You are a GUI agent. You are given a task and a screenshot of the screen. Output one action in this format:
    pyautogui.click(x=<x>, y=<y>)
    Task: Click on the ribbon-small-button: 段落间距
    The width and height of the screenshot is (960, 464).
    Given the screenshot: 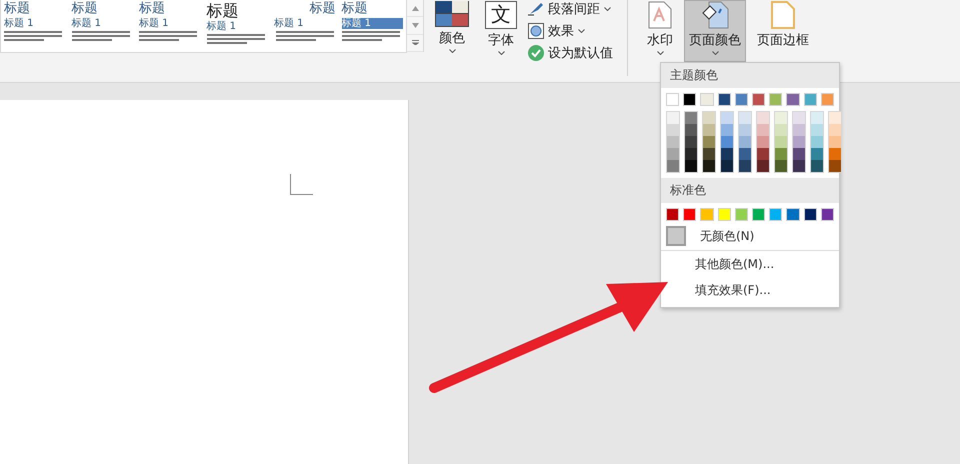 What is the action you would take?
    pyautogui.click(x=570, y=9)
    